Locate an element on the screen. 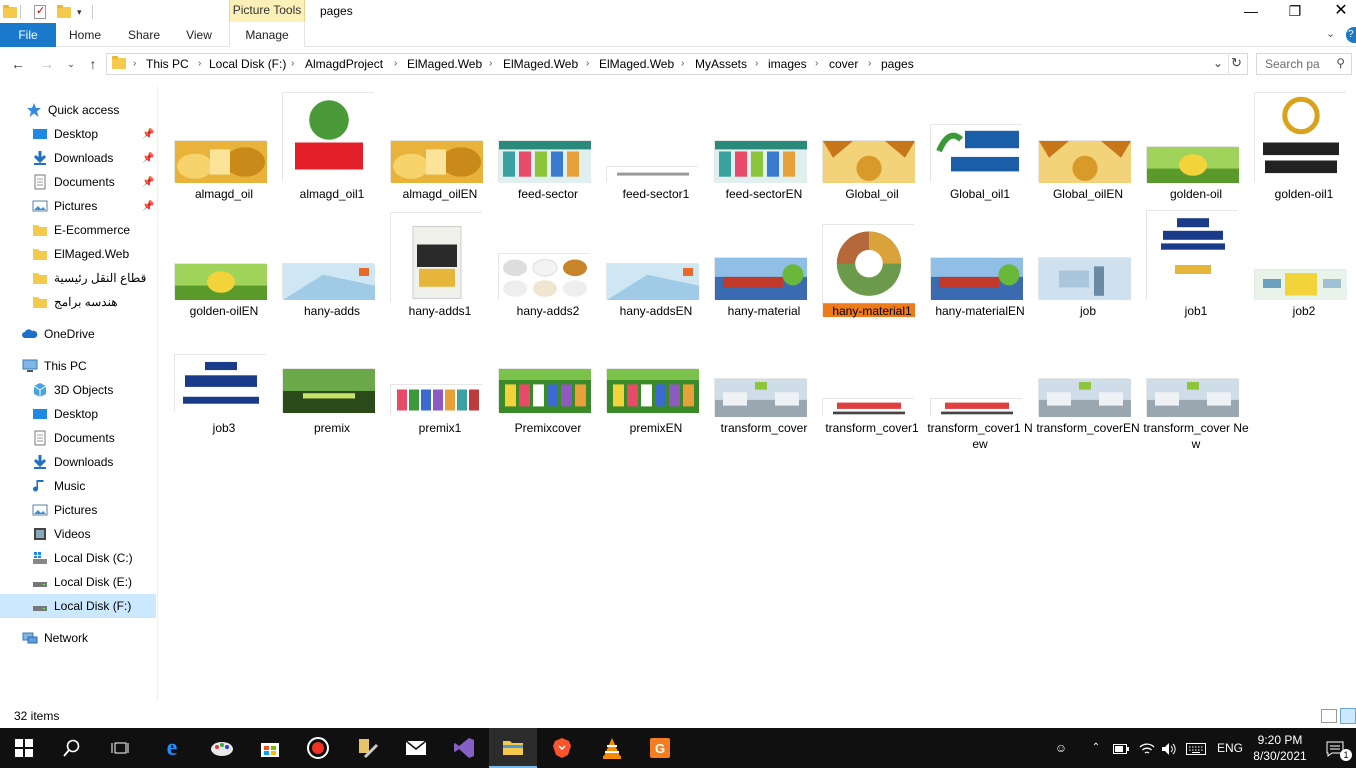  file-item: transform_coverEN is located at coordinates (1088, 378).